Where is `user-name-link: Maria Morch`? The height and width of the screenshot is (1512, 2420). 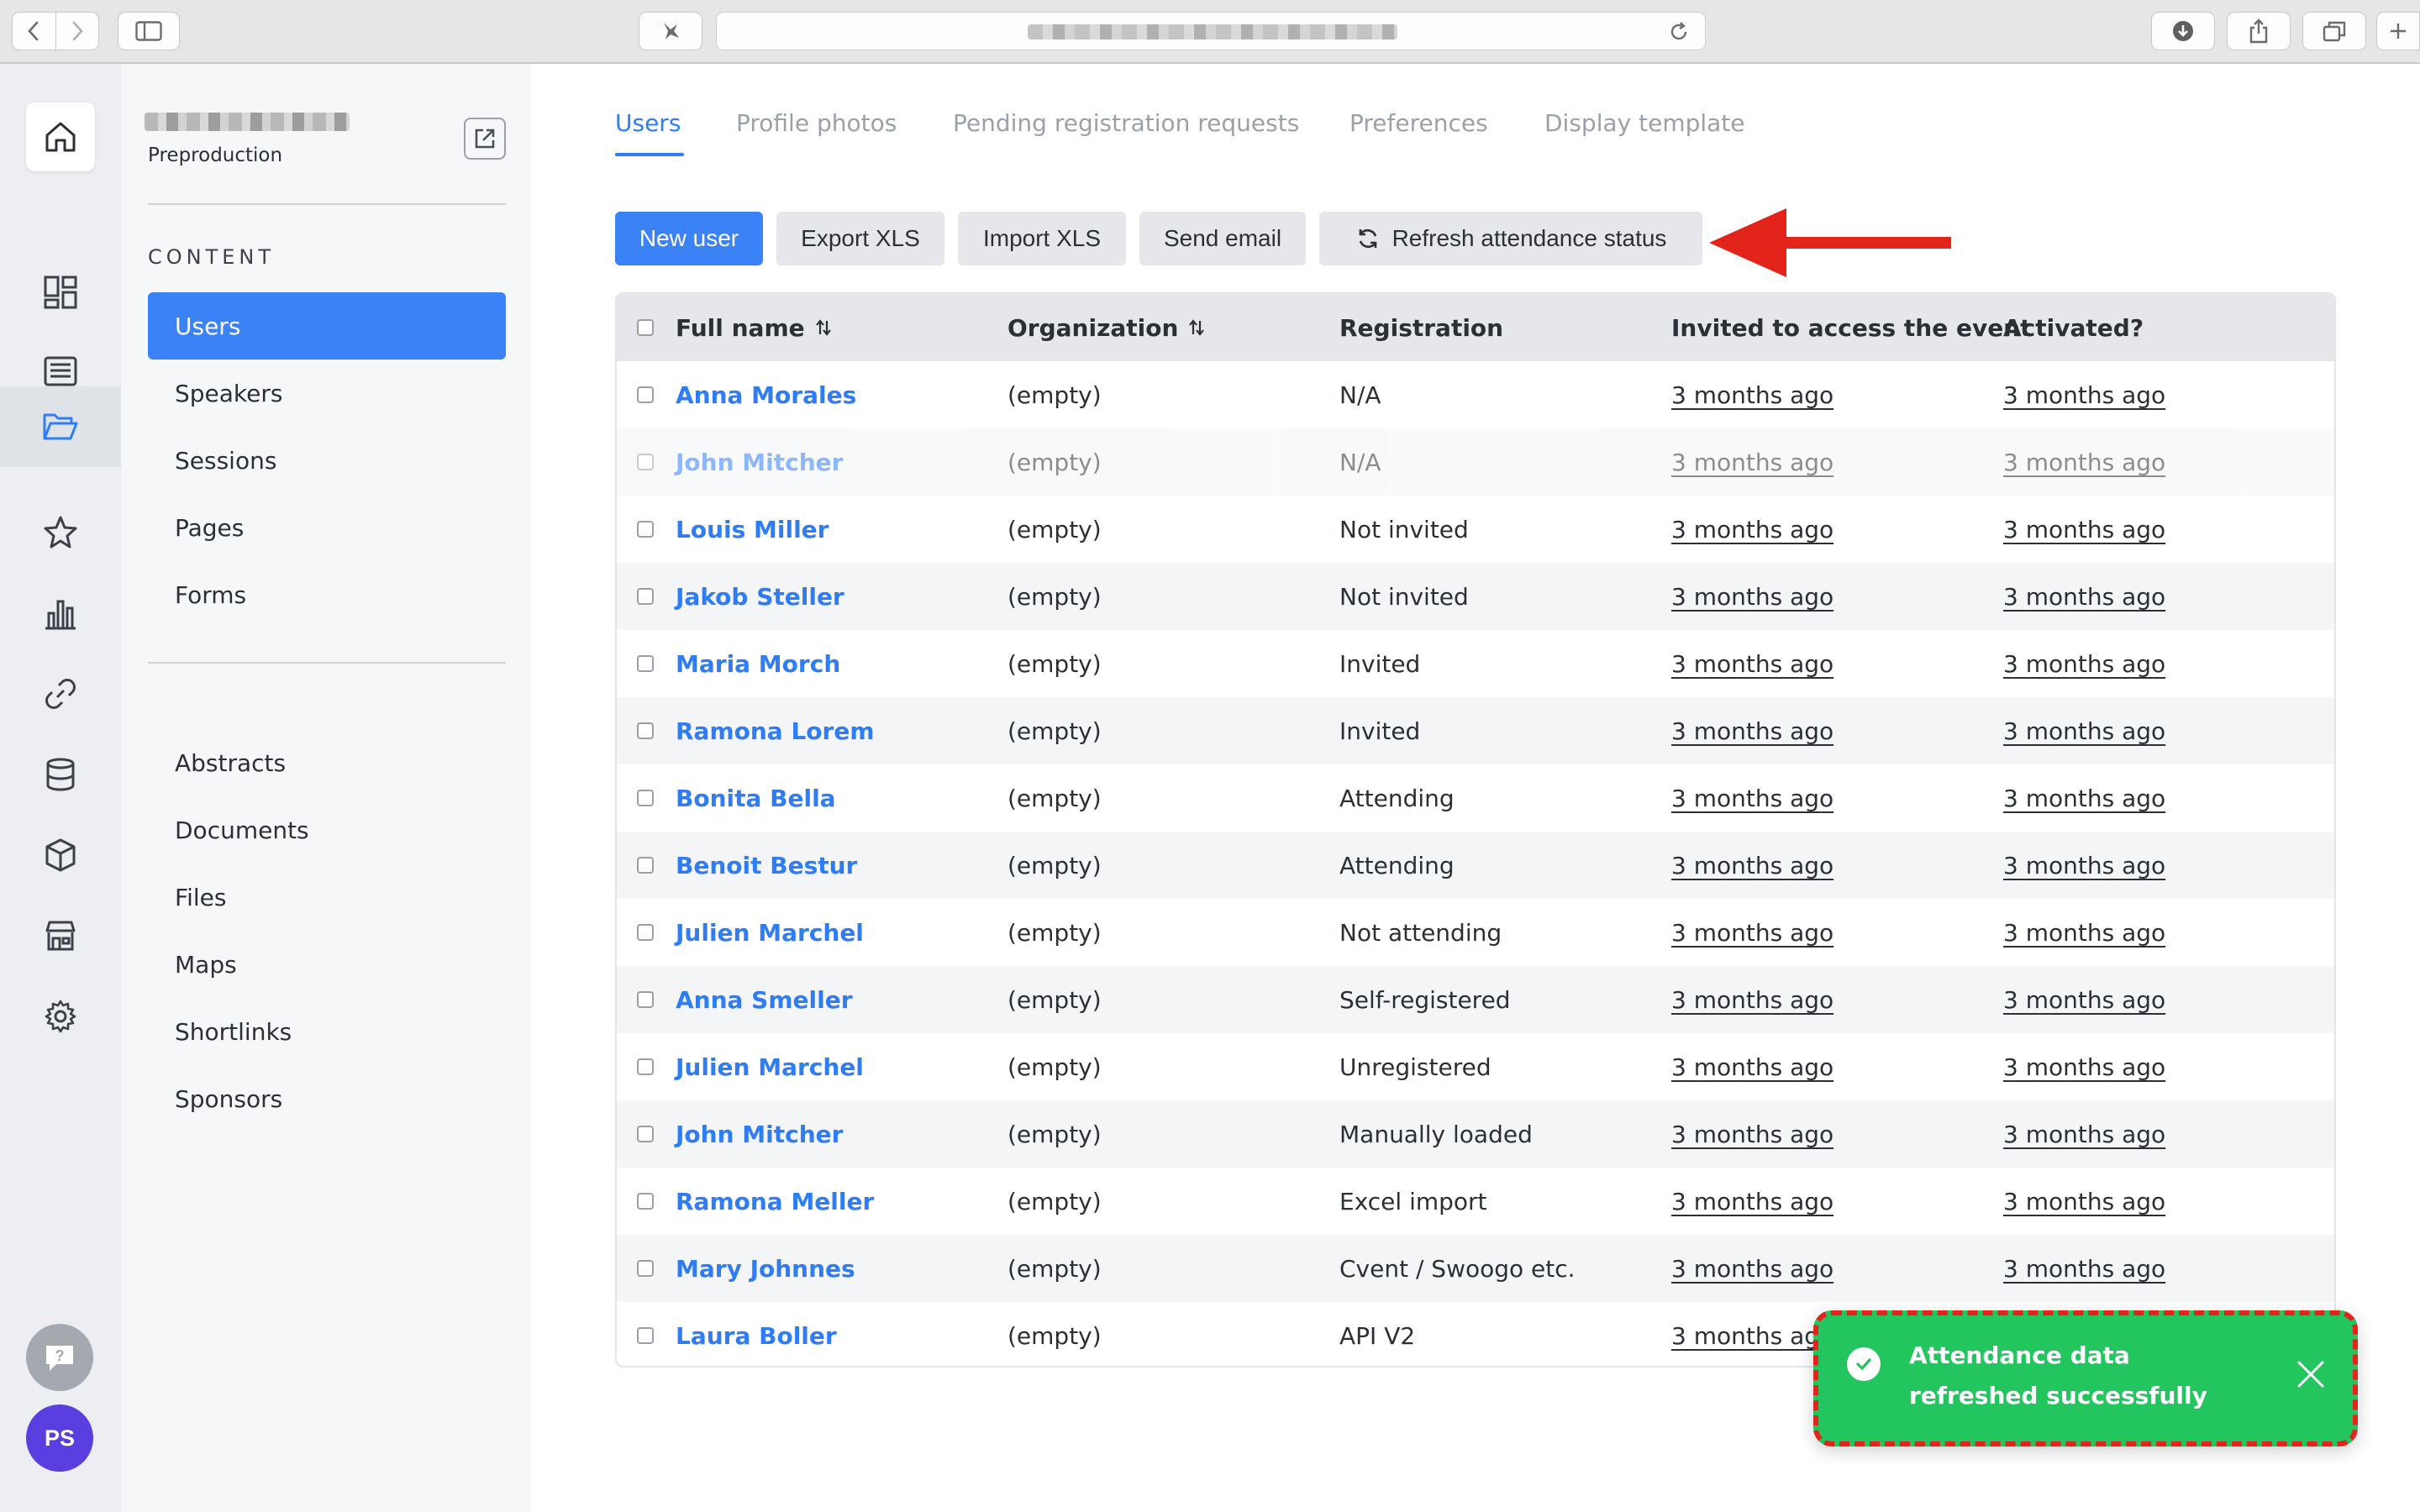 user-name-link: Maria Morch is located at coordinates (758, 663).